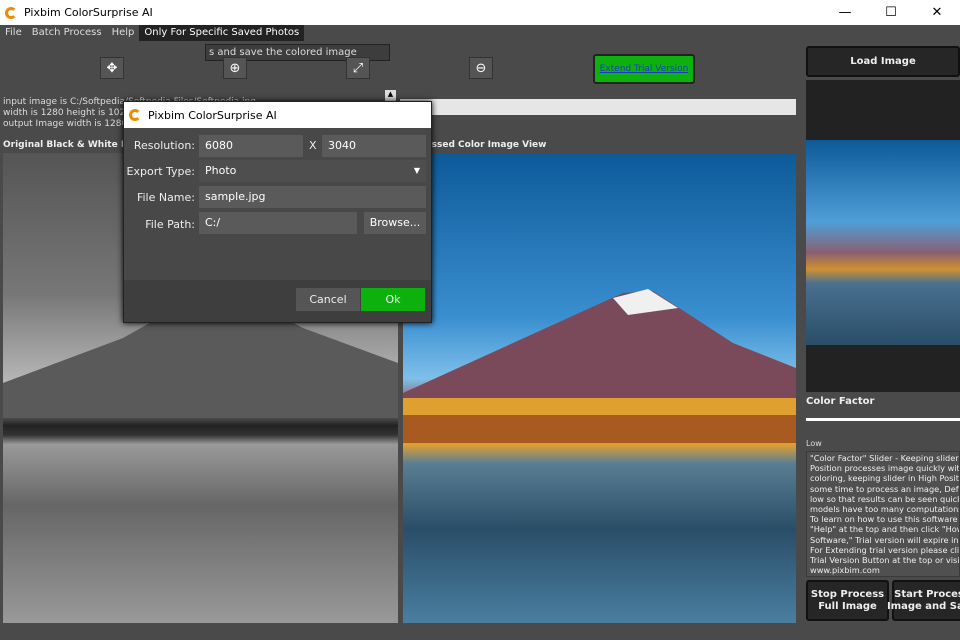 Image resolution: width=960 pixels, height=640 pixels. Describe the element at coordinates (251, 146) in the screenshot. I see `resolution-width-input: 6080` at that location.